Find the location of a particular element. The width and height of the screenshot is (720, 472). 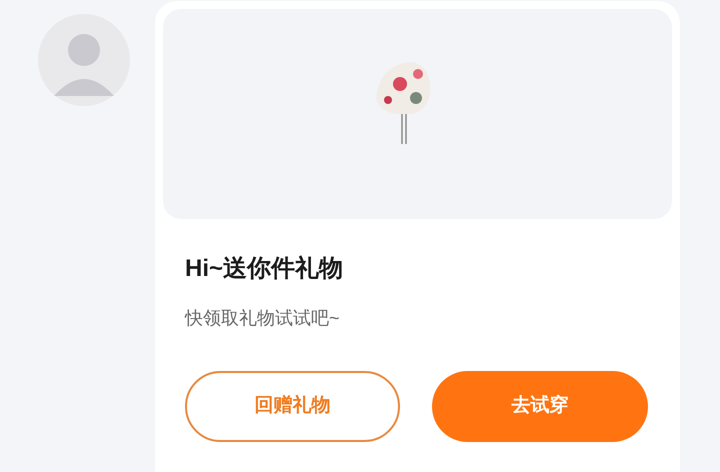

try-on-button: 去试穿 is located at coordinates (540, 406).